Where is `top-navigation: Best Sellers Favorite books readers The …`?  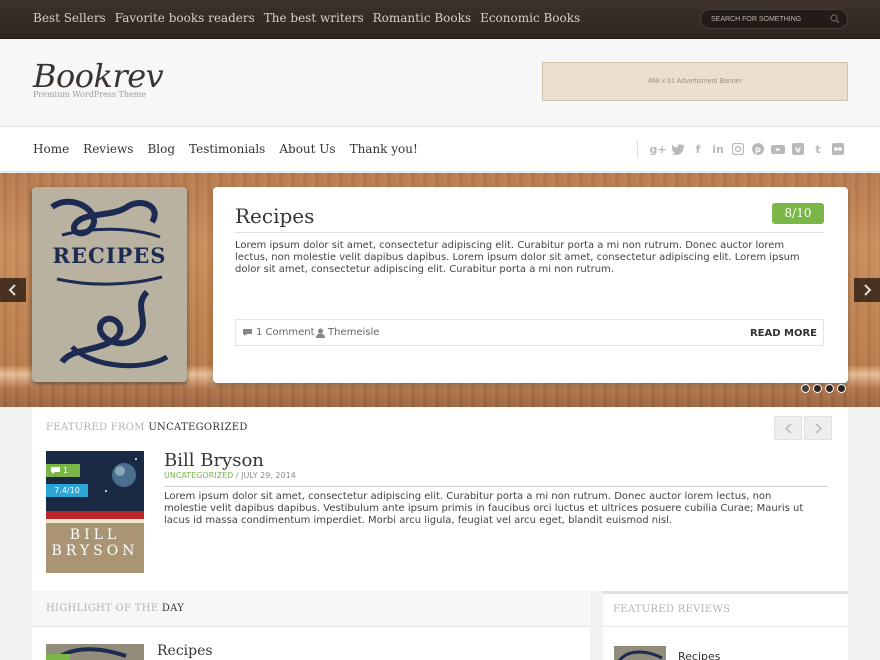
top-navigation: Best Sellers Favorite books readers The … is located at coordinates (311, 18).